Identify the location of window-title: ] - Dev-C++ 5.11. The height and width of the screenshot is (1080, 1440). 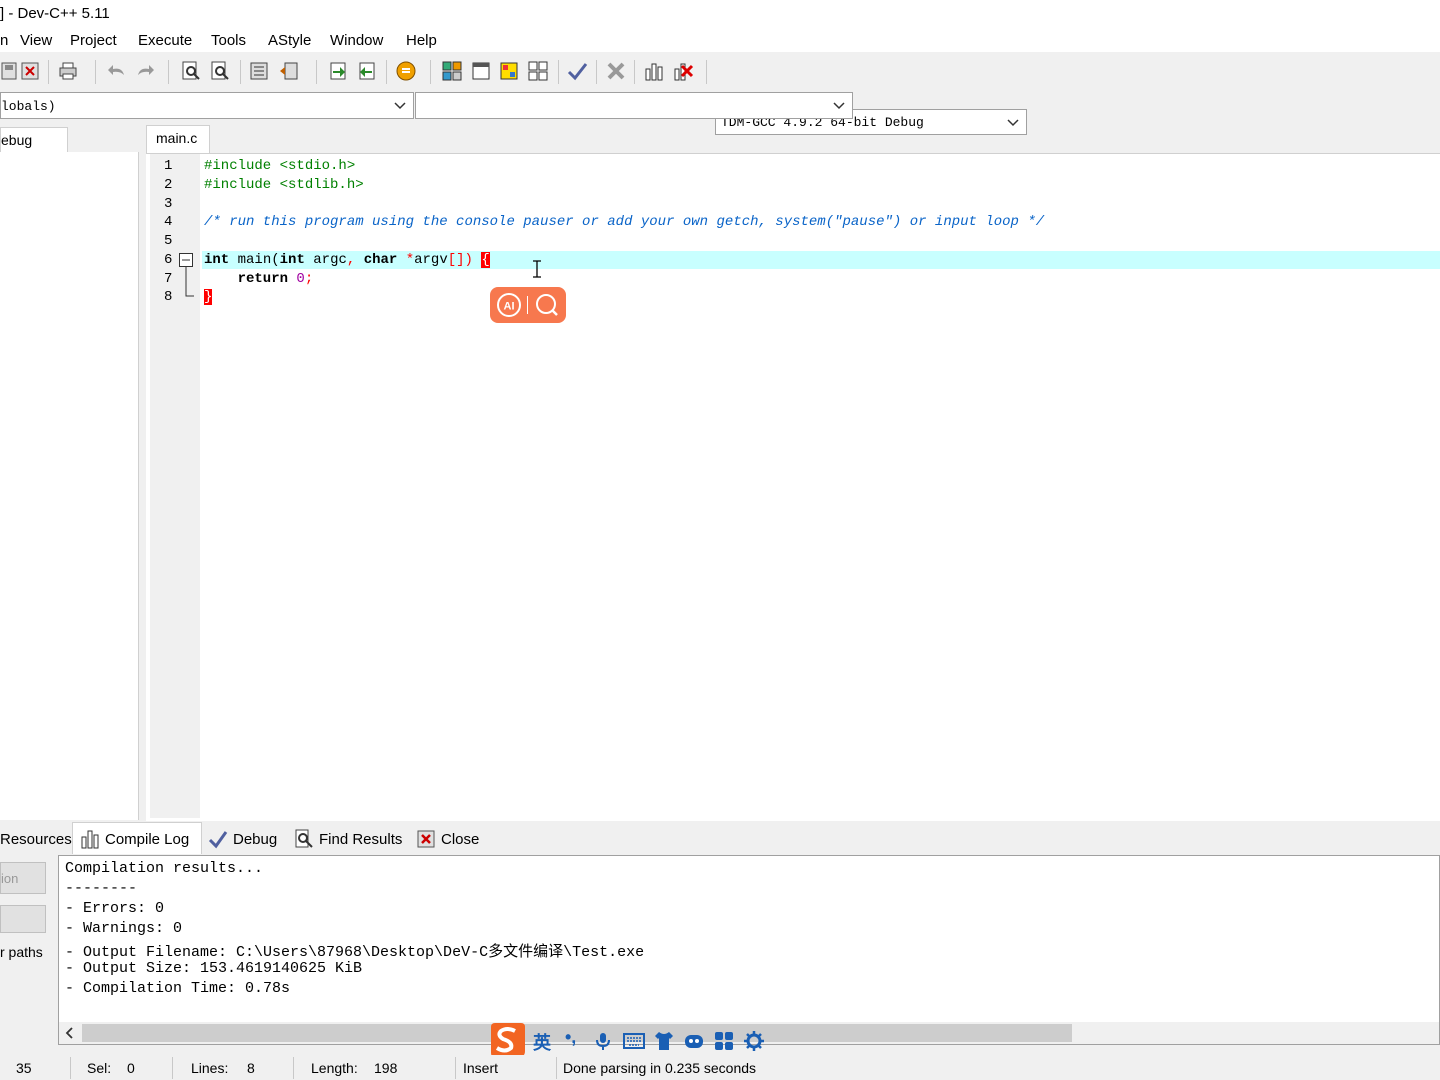
(55, 13).